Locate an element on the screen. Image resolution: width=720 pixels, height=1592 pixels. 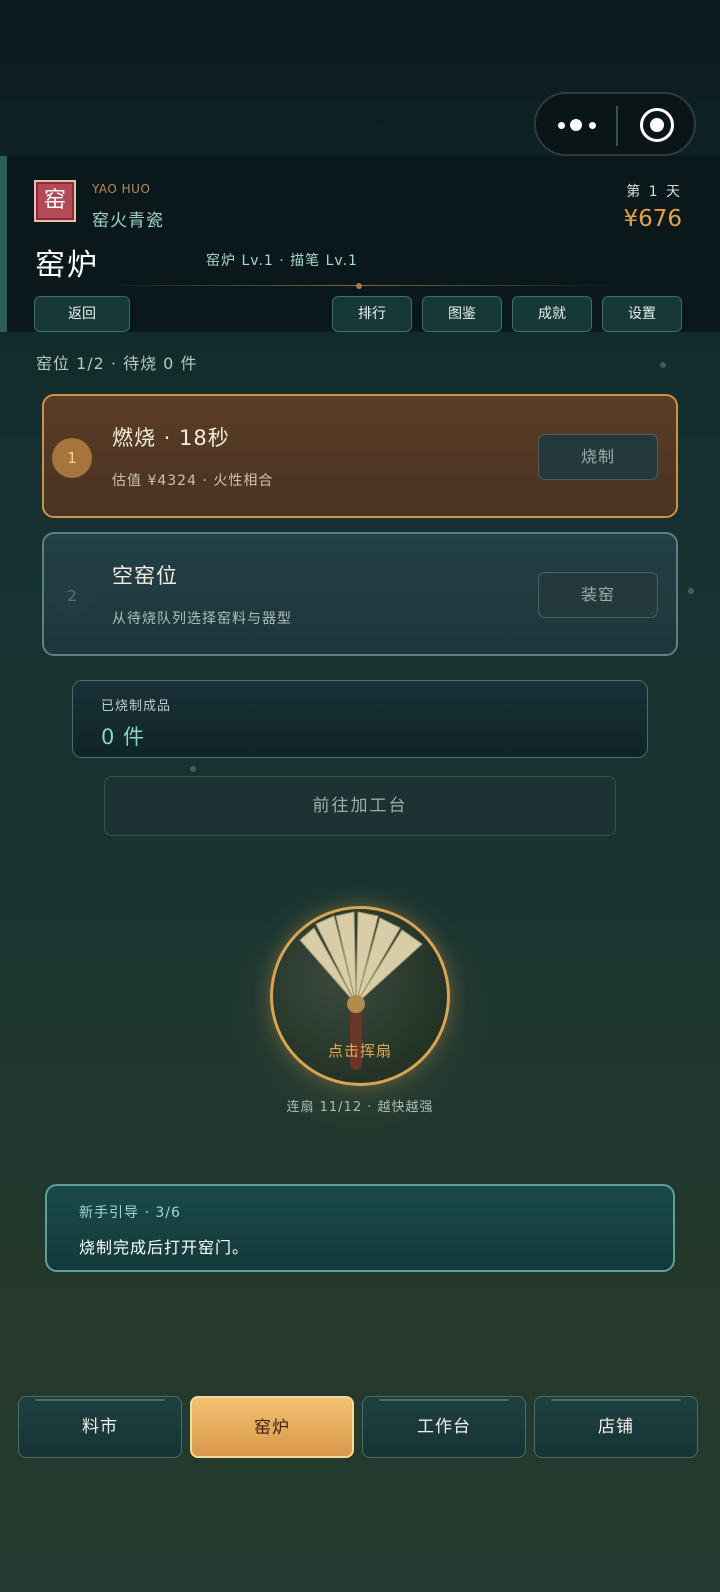
kiln-status: 窑位 1/2 · 待烧 0 件 is located at coordinates (117, 363).